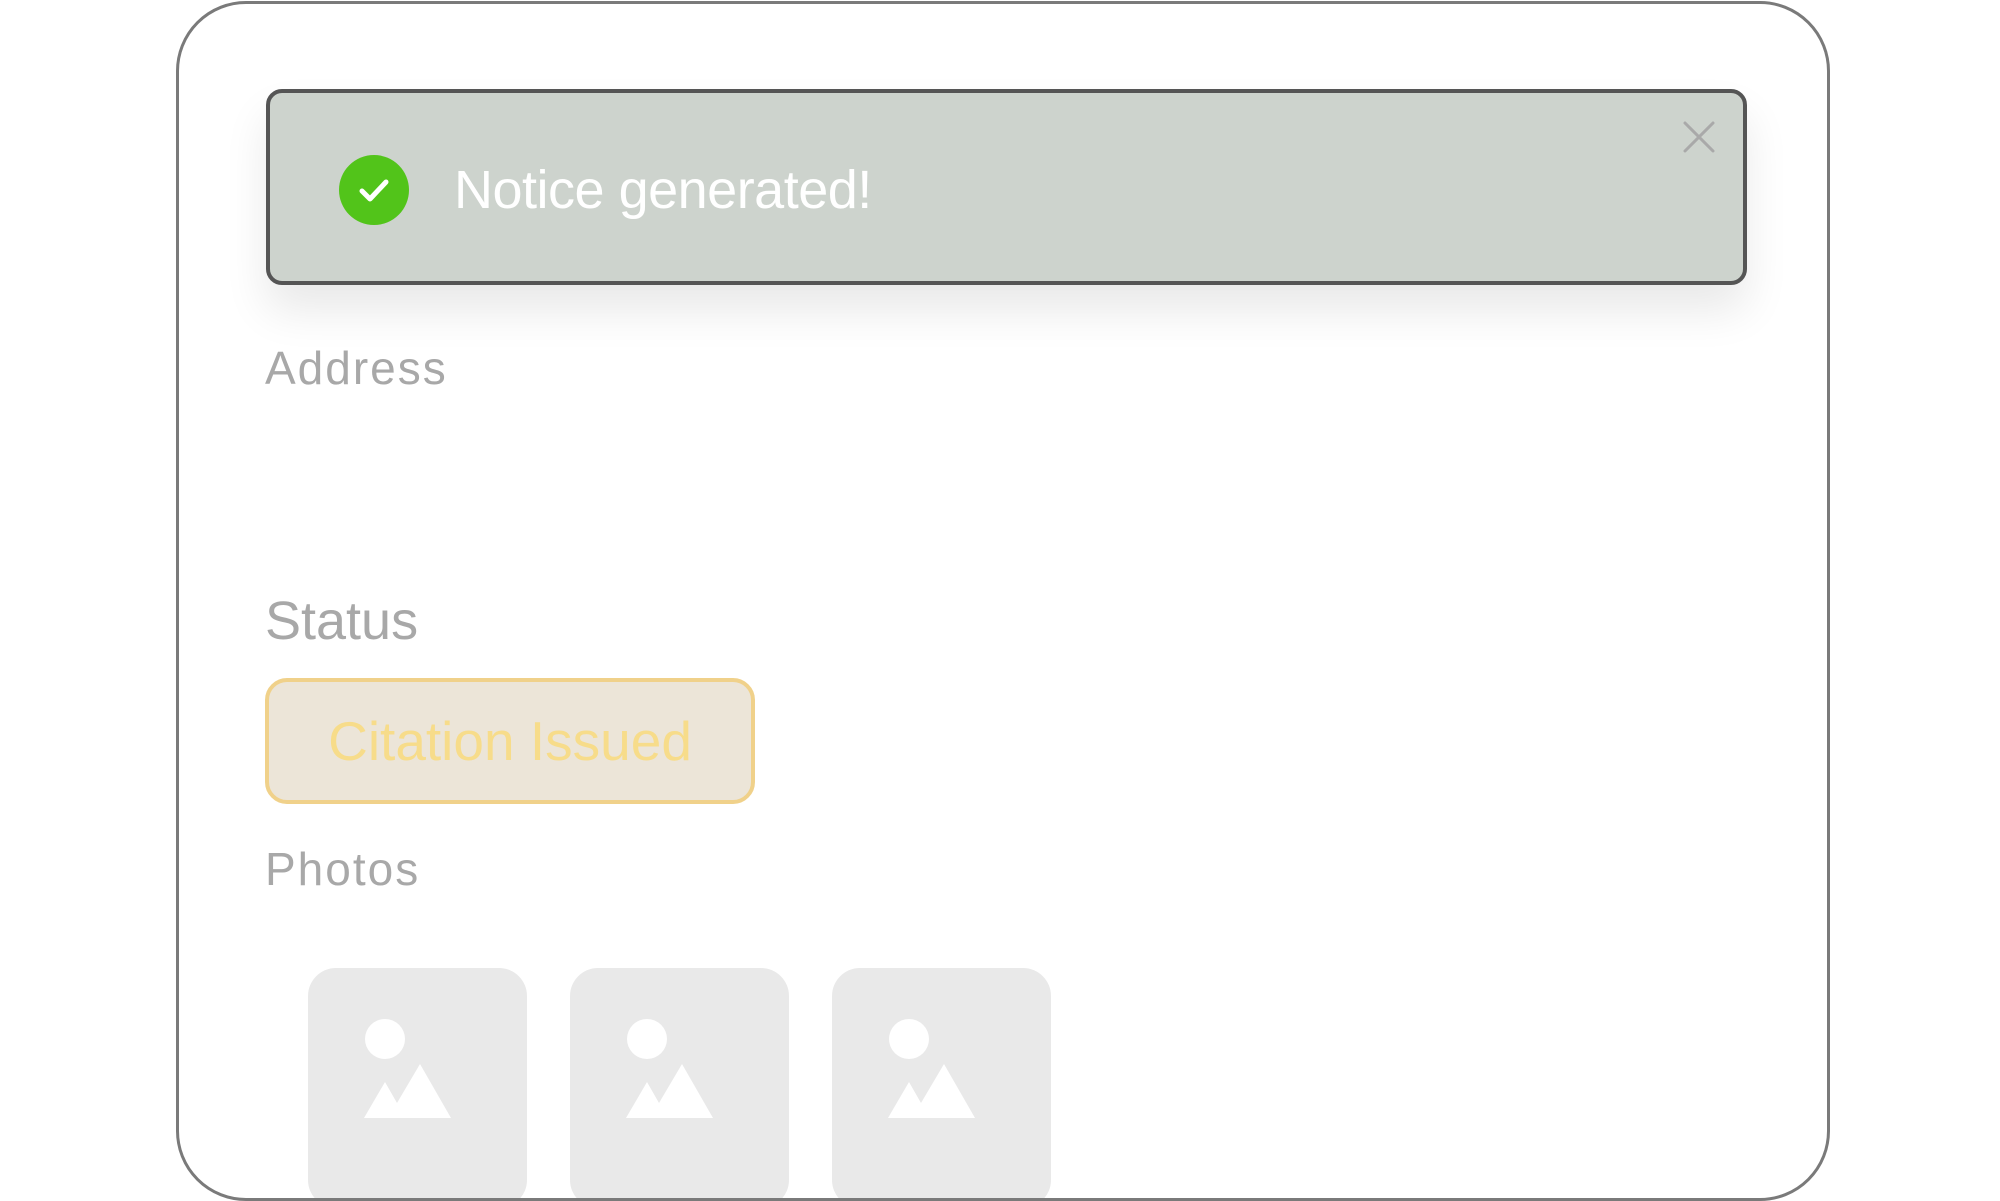 This screenshot has height=1201, width=2000. I want to click on address-label: Address, so click(356, 368).